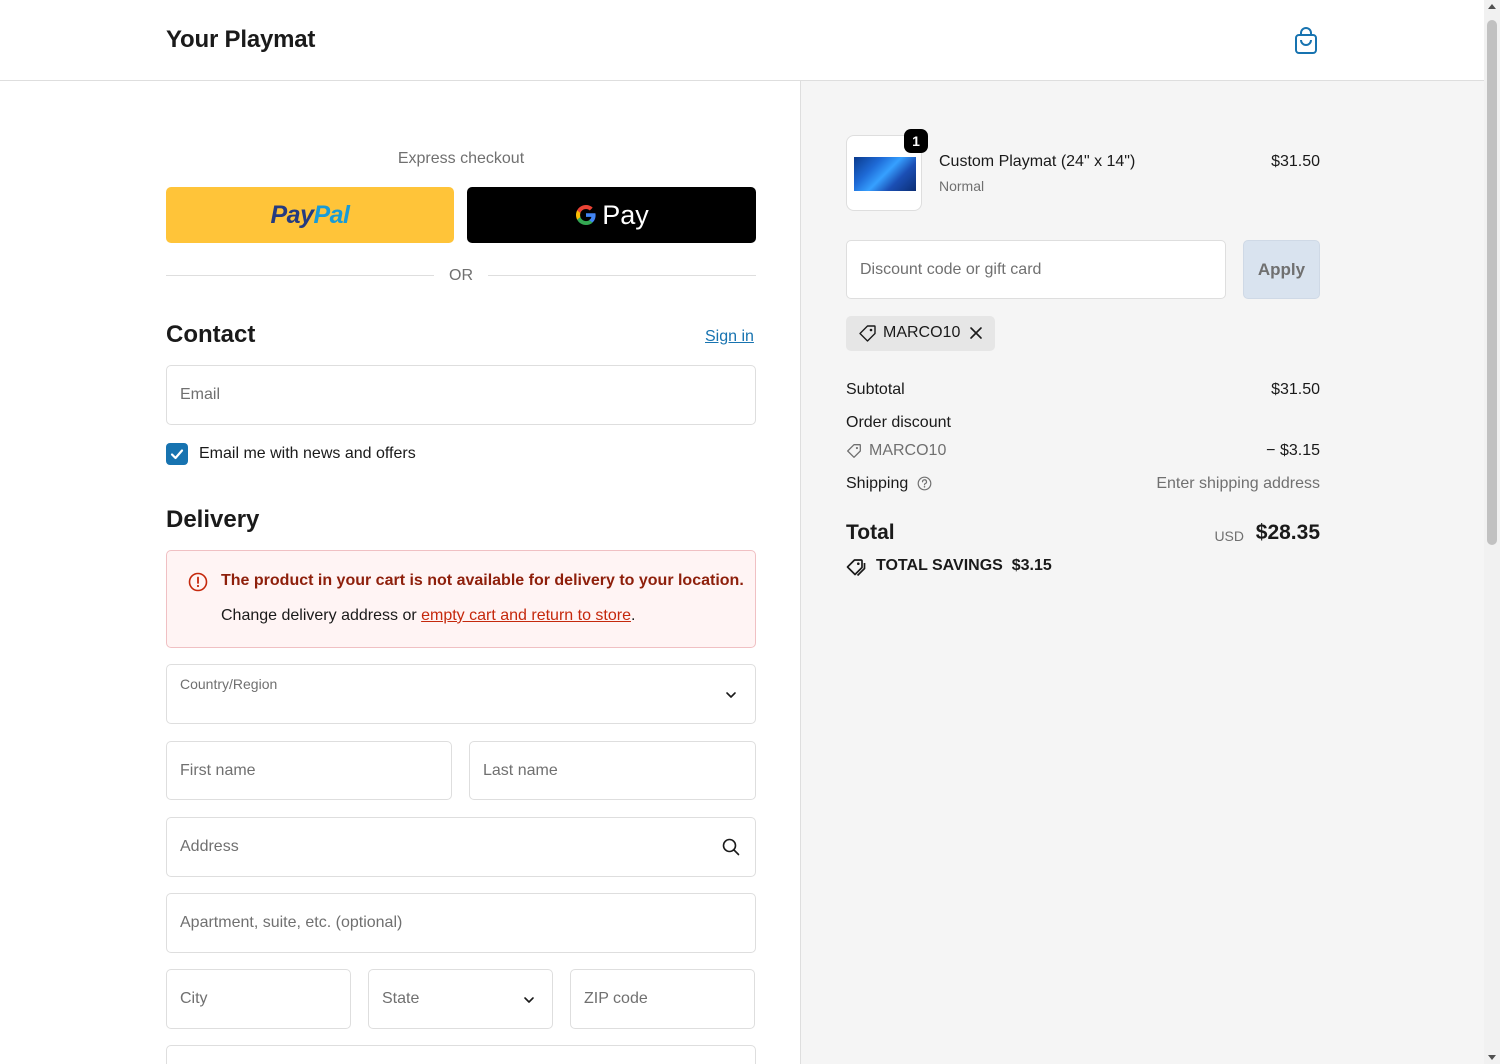 Image resolution: width=1500 pixels, height=1064 pixels. I want to click on alert-circle-icon, so click(198, 582).